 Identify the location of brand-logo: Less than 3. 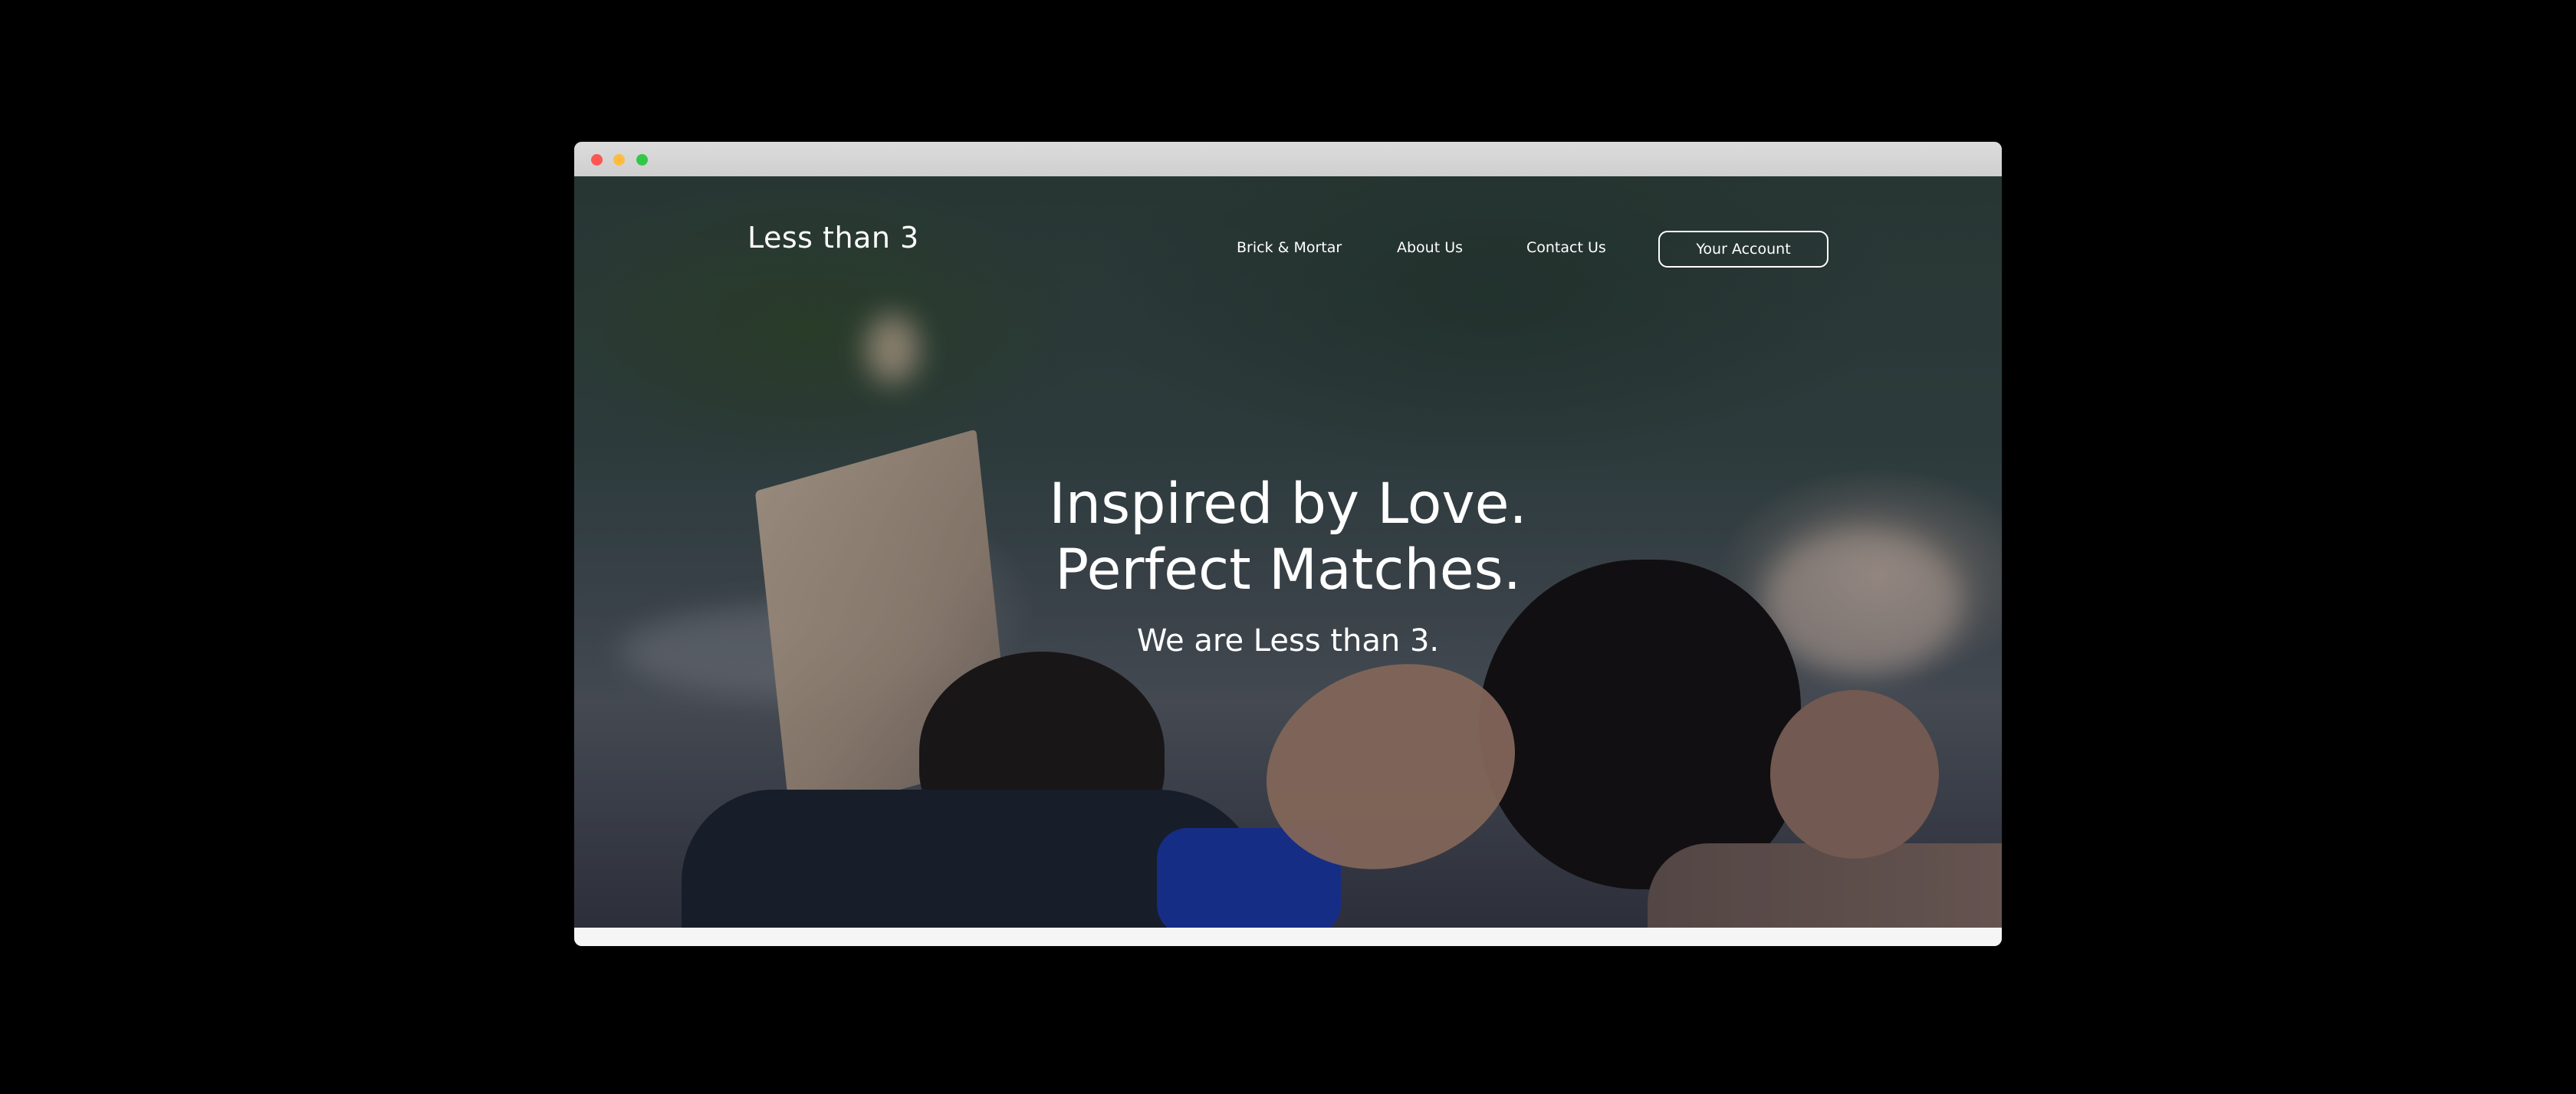
(833, 238).